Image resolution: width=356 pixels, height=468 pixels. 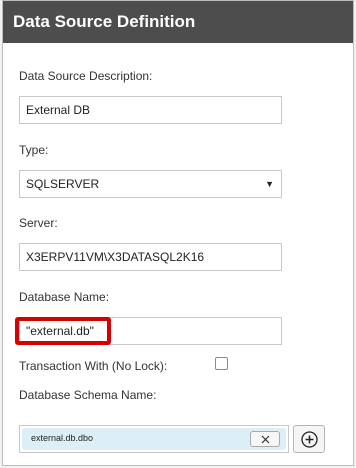 I want to click on panel-title: Data Source Definition, so click(x=178, y=22).